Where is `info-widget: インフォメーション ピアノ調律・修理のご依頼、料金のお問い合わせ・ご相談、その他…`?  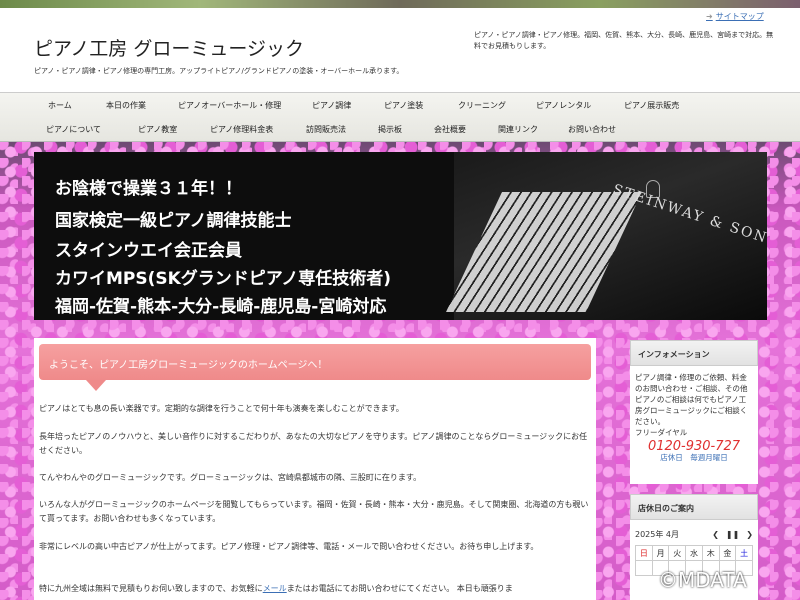 info-widget: インフォメーション ピアノ調律・修理のご依頼、料金のお問い合わせ・ご相談、その他… is located at coordinates (694, 412).